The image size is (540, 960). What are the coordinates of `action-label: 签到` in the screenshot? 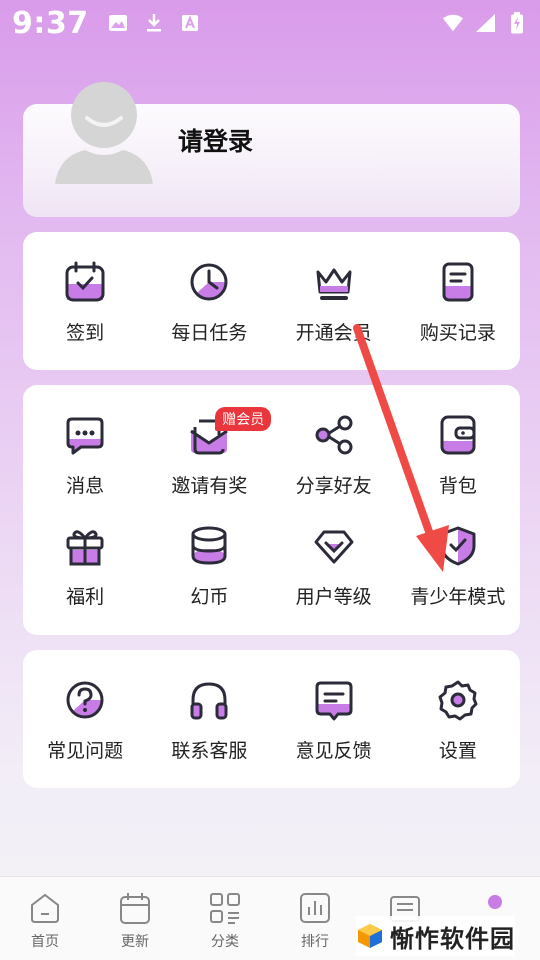 It's located at (85, 333).